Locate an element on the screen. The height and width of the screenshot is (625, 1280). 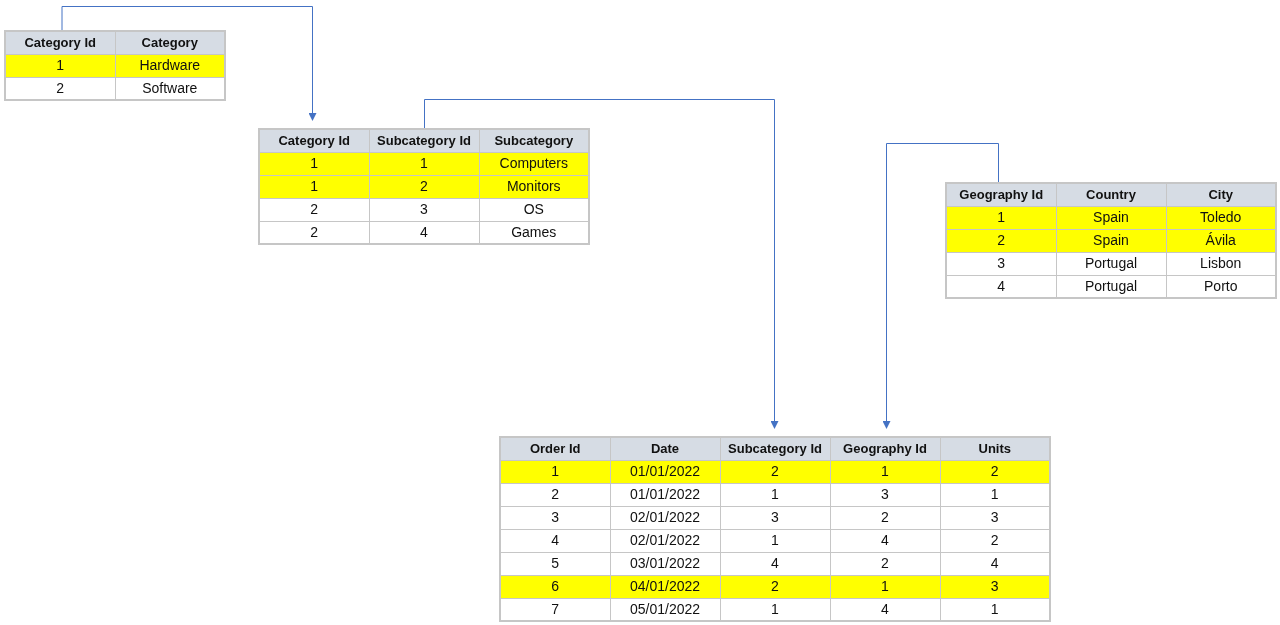
table-cell: Ávila is located at coordinates (1221, 240).